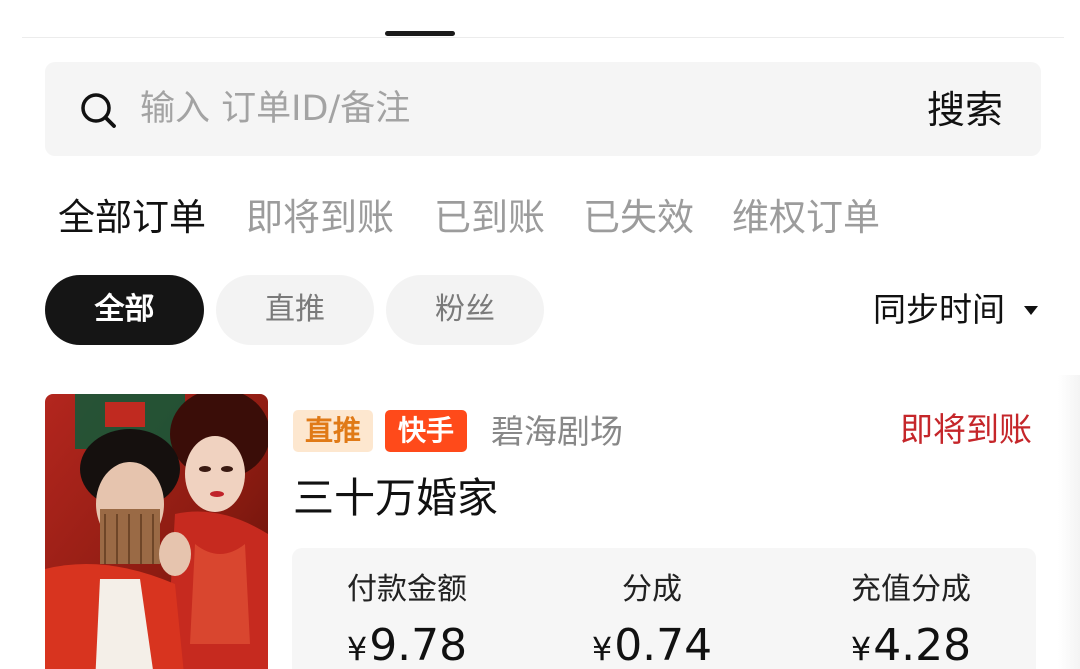  What do you see at coordinates (426, 431) in the screenshot?
I see `platform-tag: 快手` at bounding box center [426, 431].